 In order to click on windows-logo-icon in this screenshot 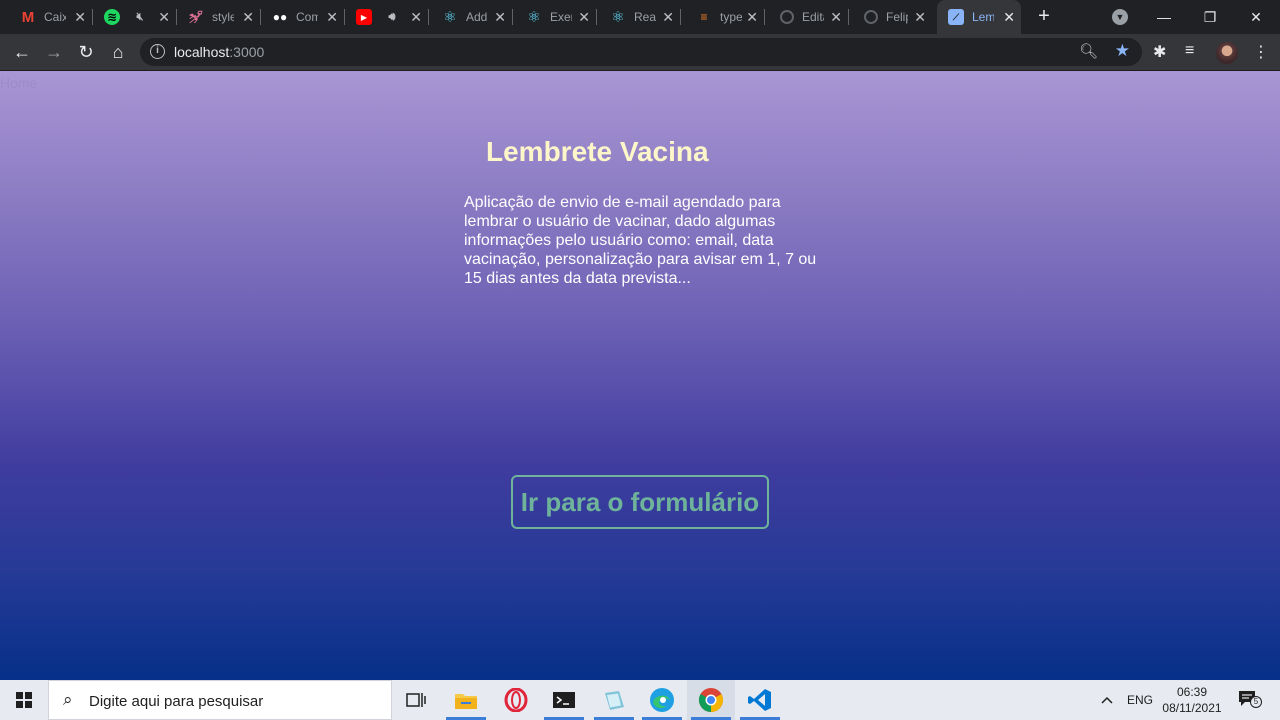, I will do `click(24, 700)`.